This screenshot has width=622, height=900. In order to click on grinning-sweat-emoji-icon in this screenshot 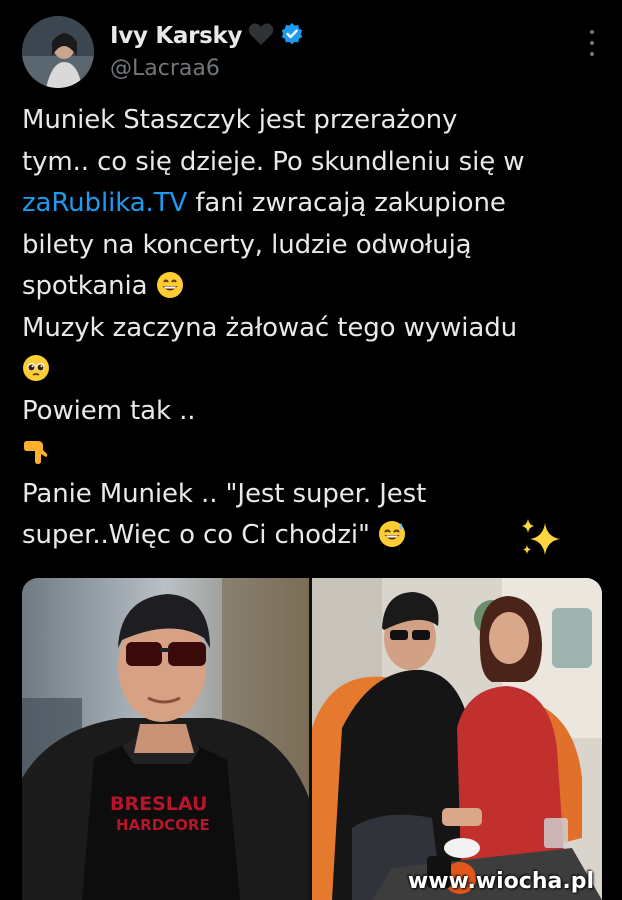, I will do `click(392, 534)`.